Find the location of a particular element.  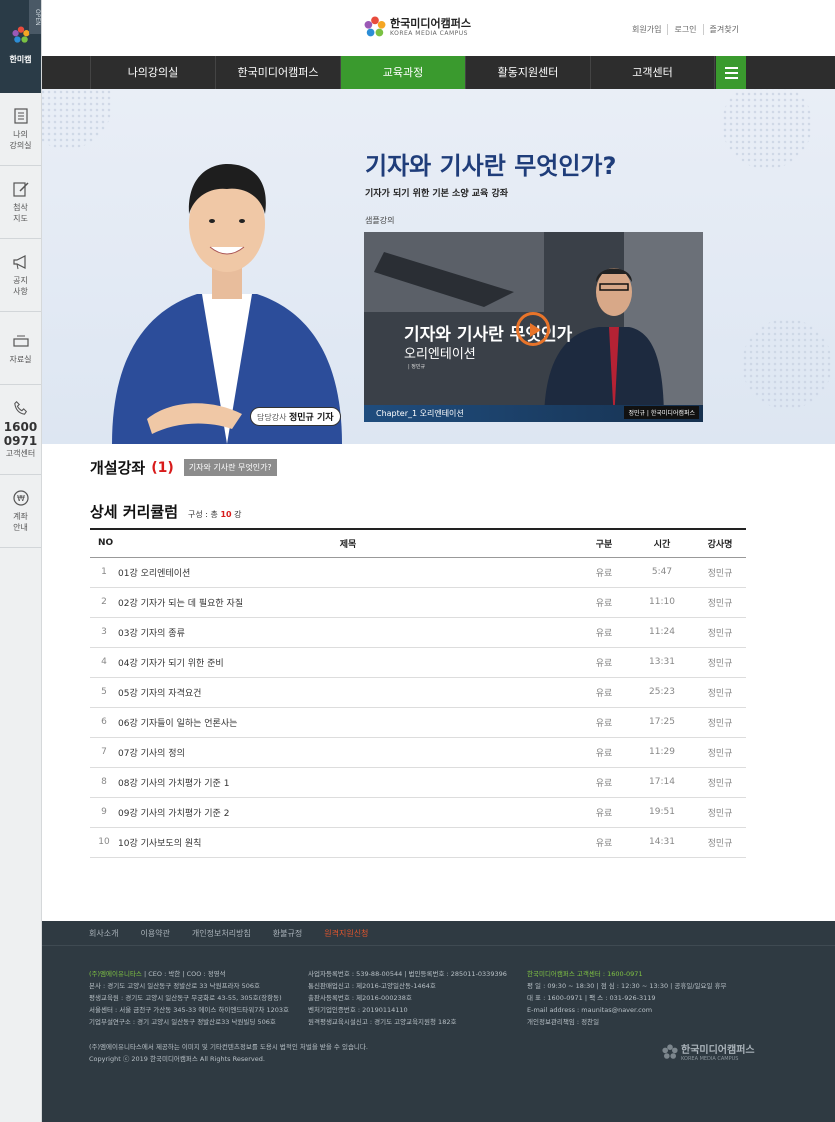

table-row: 5 05강 기자의 자격요건 유료 25:23 정민규 is located at coordinates (418, 692).